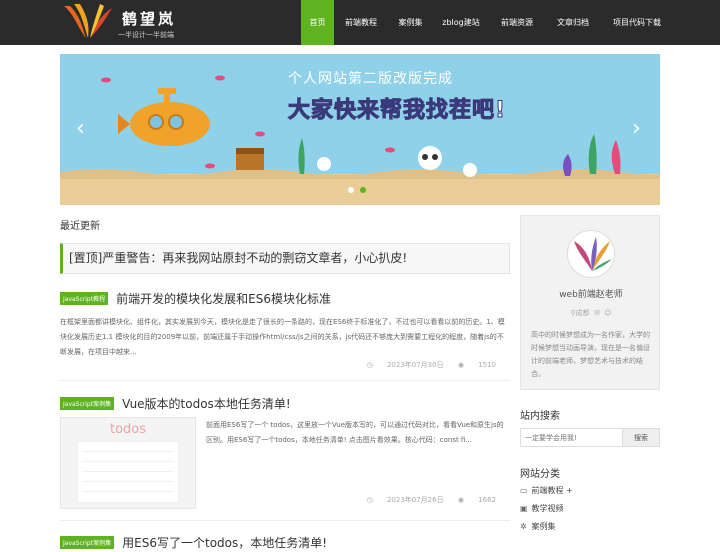 This screenshot has height=552, width=720. Describe the element at coordinates (461, 22) in the screenshot. I see `nav-zblog: zblog建站` at that location.